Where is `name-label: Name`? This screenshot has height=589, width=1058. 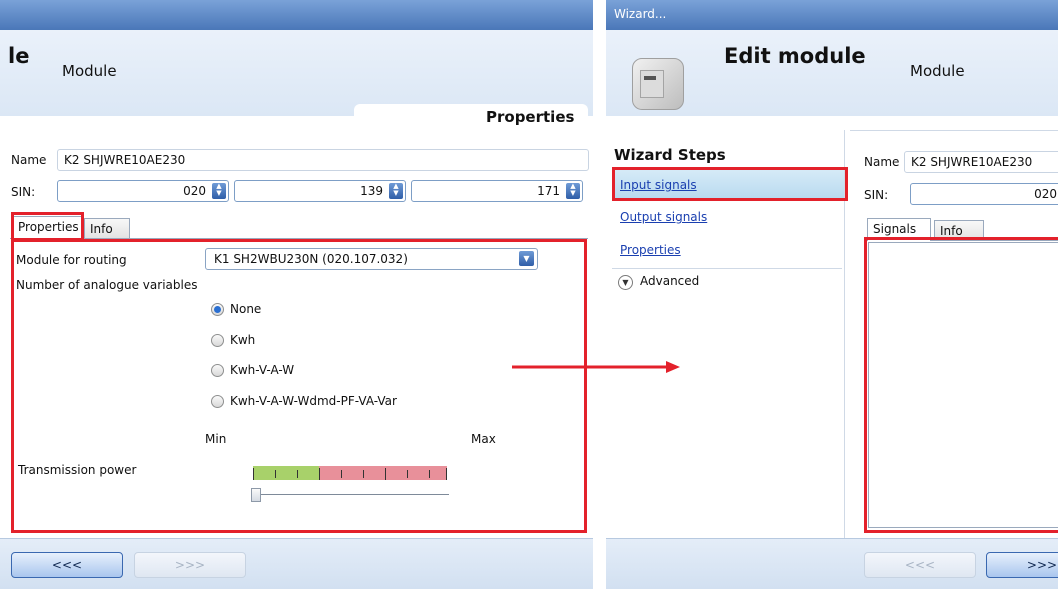 name-label: Name is located at coordinates (29, 160).